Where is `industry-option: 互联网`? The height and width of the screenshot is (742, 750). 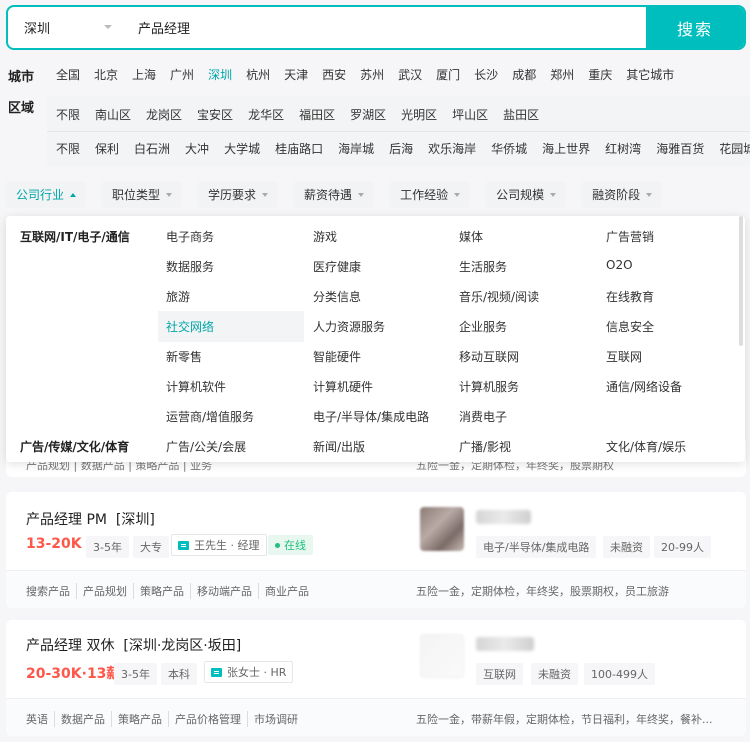
industry-option: 互联网 is located at coordinates (624, 356).